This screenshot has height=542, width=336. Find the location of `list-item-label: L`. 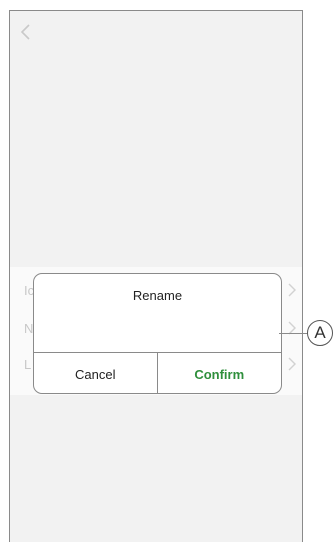

list-item-label: L is located at coordinates (28, 364).